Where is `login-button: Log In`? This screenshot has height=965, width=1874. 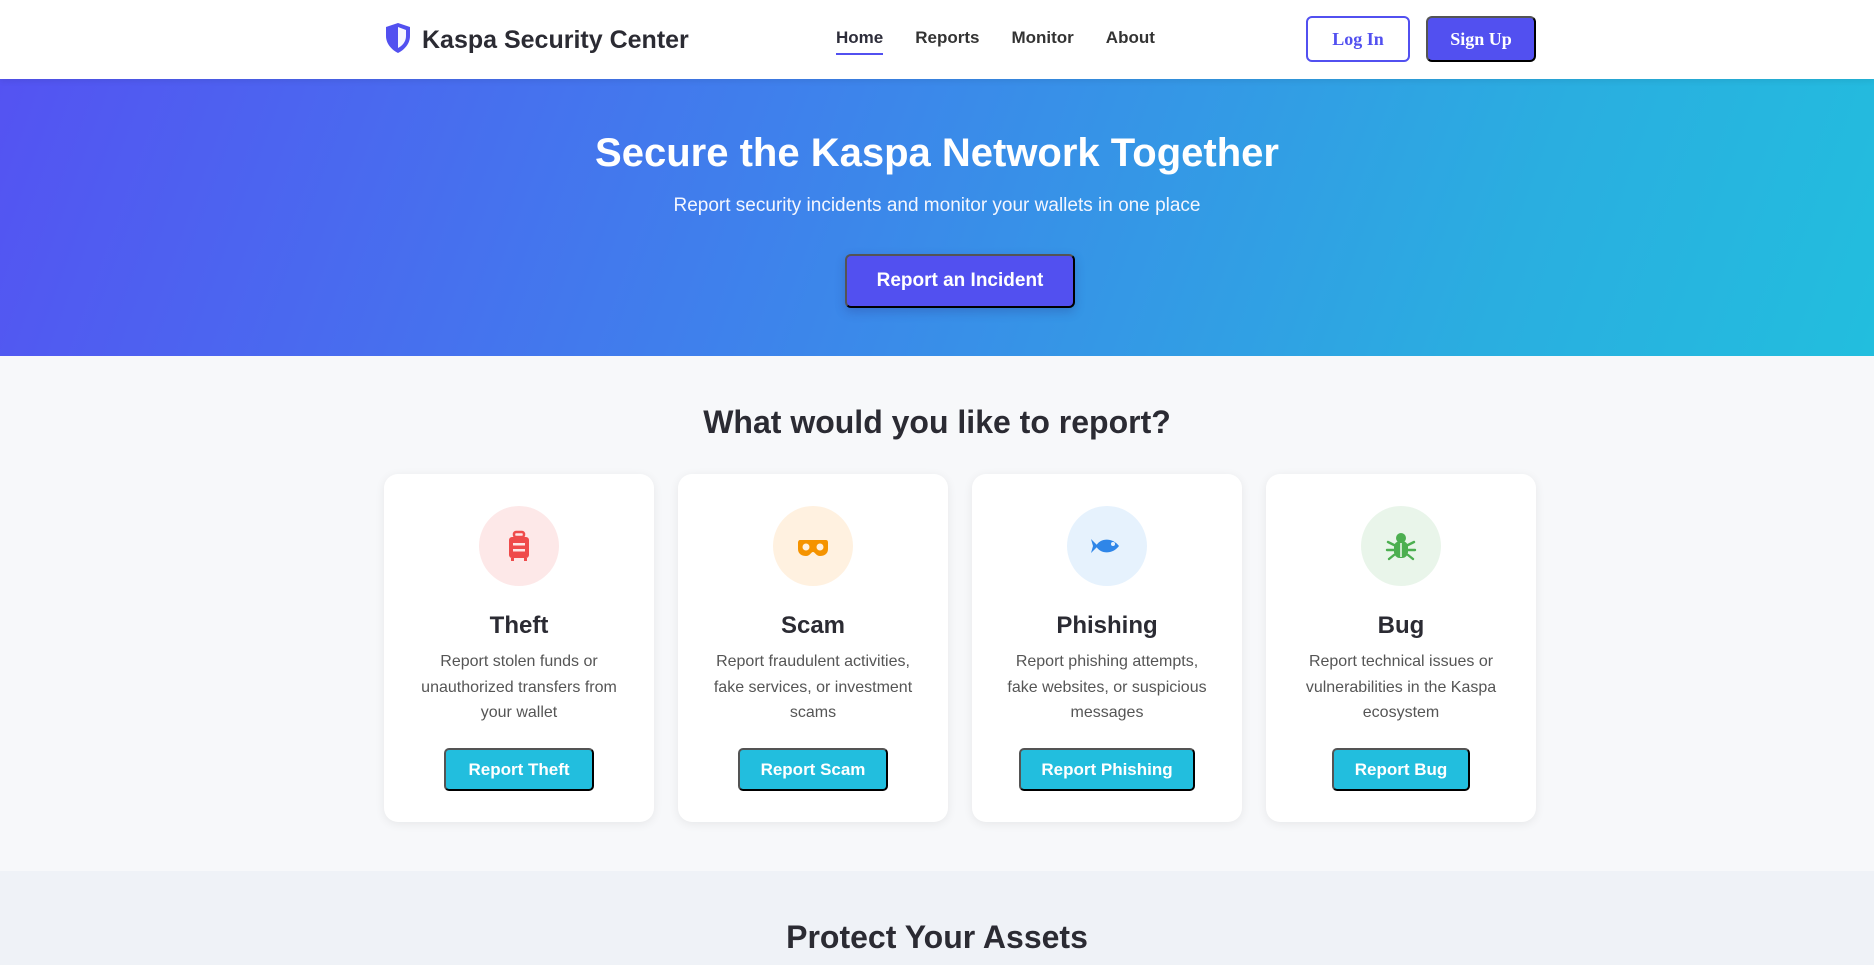
login-button: Log In is located at coordinates (1358, 39).